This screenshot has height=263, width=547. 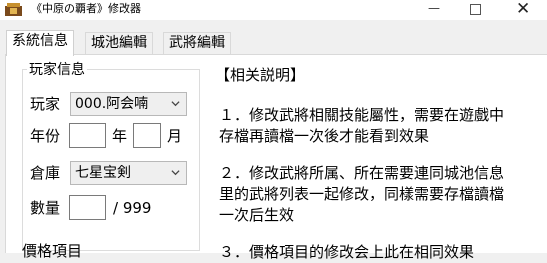 What do you see at coordinates (112, 104) in the screenshot?
I see `player-select-value: 000.阿会喃` at bounding box center [112, 104].